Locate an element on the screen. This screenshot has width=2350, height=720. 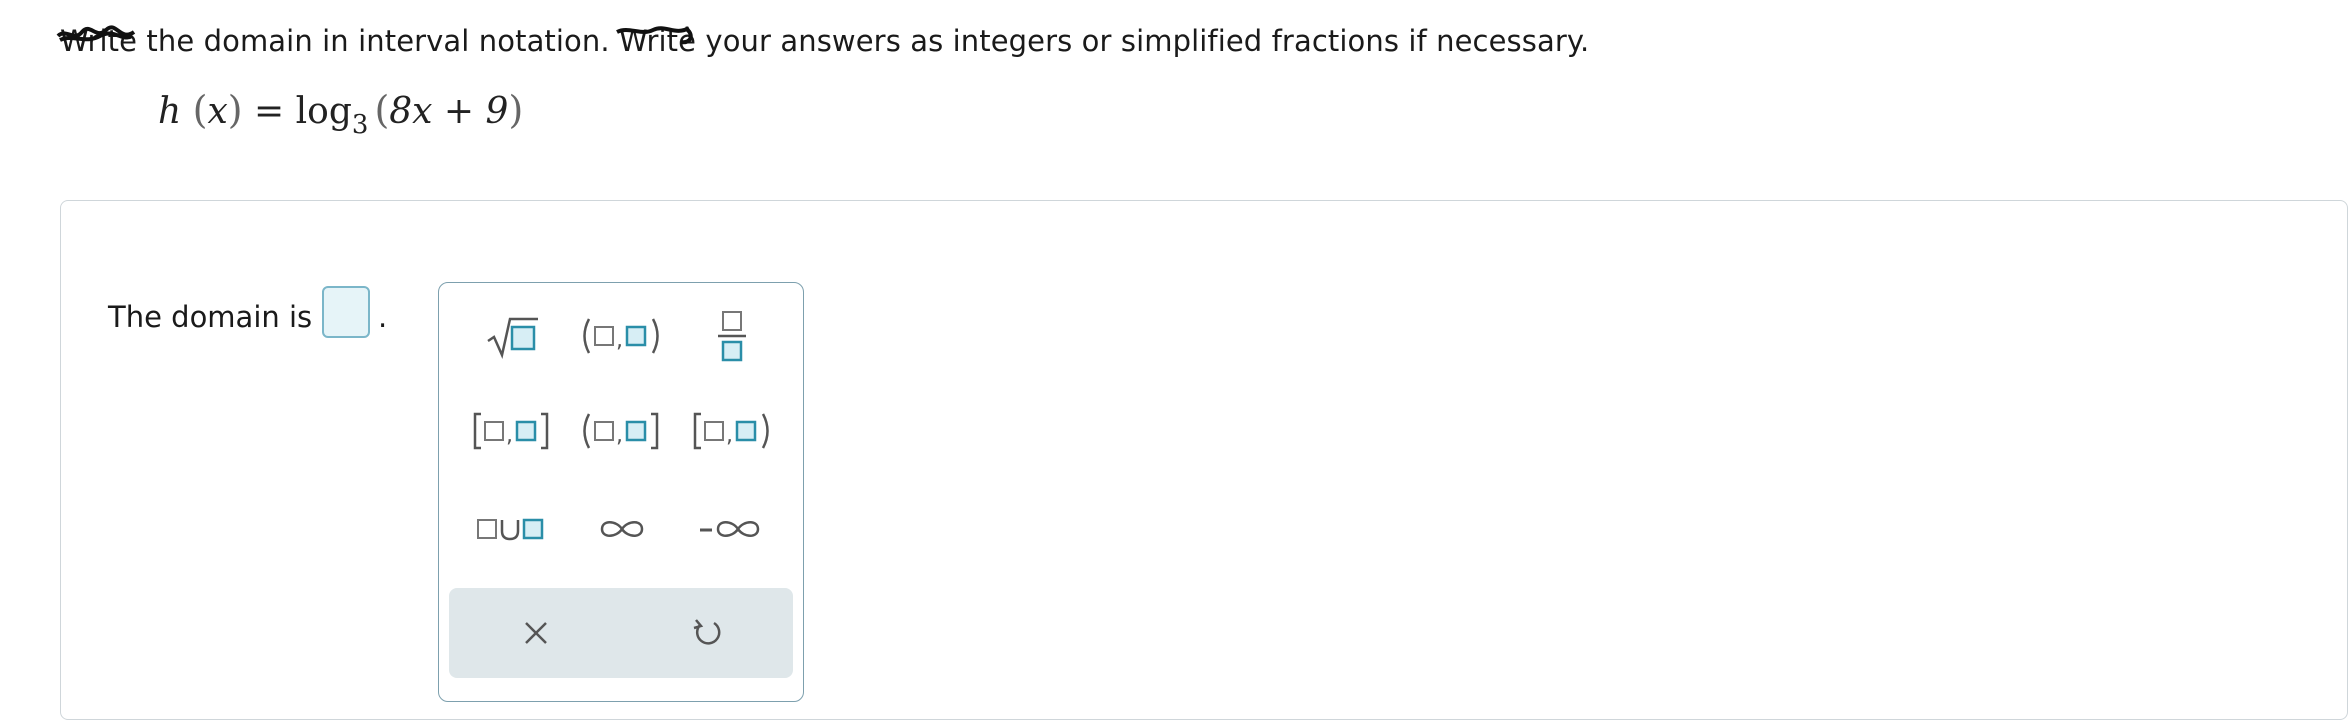
period: . is located at coordinates (383, 317).